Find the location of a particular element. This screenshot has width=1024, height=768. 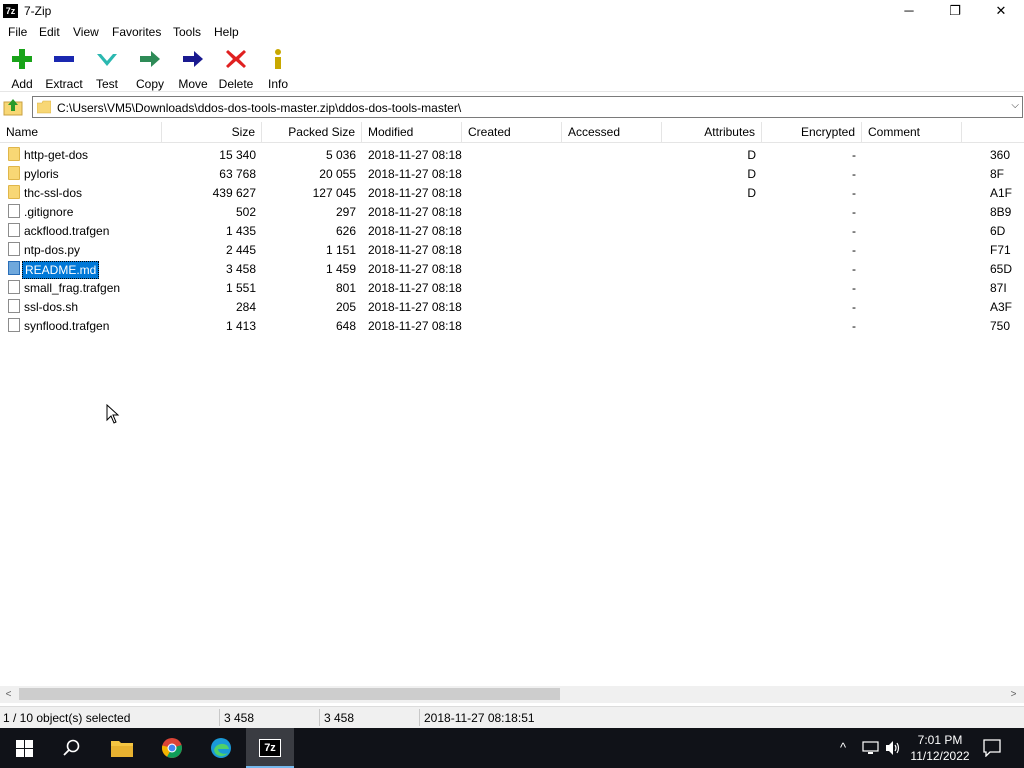

table-row: pyloris 63 768 20 055 2018-11-27 08:18 D - 8F is located at coordinates (512, 173).